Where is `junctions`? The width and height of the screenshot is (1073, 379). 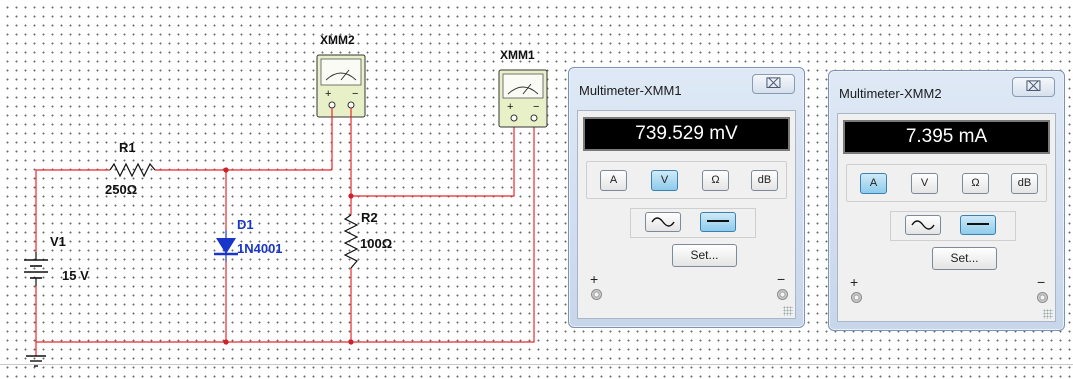
junctions is located at coordinates (288, 256).